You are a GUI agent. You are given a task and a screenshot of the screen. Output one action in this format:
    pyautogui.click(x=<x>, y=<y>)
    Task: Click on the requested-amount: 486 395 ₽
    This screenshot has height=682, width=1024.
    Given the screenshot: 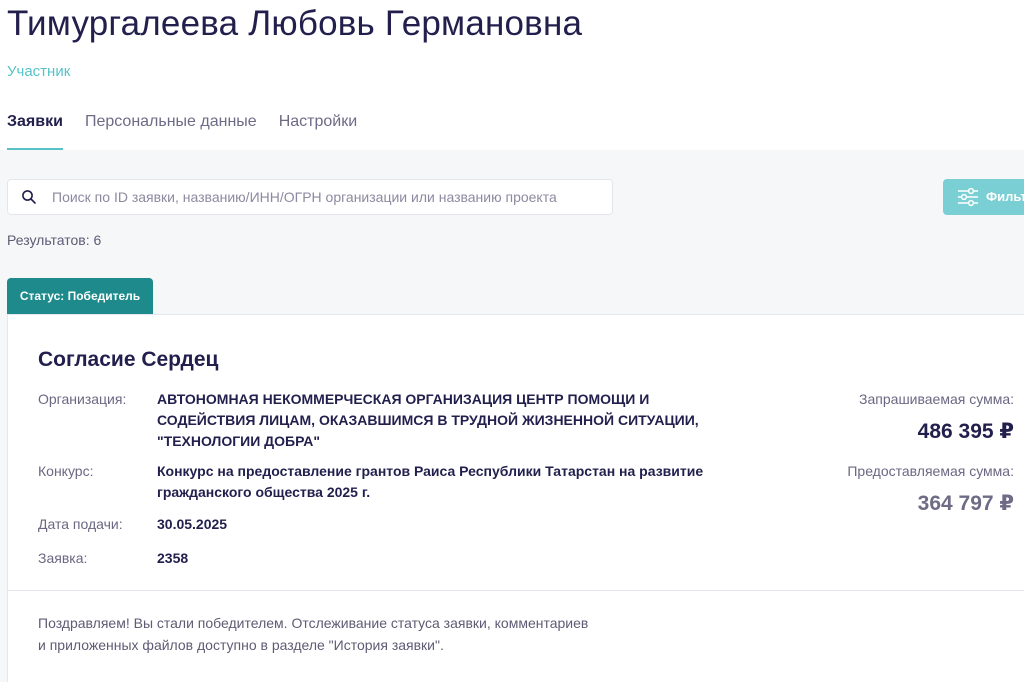 What is the action you would take?
    pyautogui.click(x=965, y=431)
    